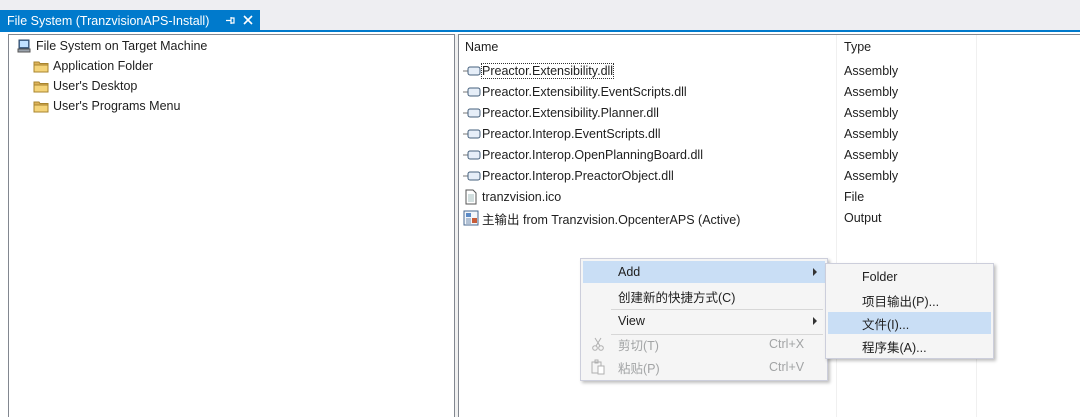 The image size is (1080, 417). What do you see at coordinates (522, 197) in the screenshot?
I see `item-name: tranzvision.ico` at bounding box center [522, 197].